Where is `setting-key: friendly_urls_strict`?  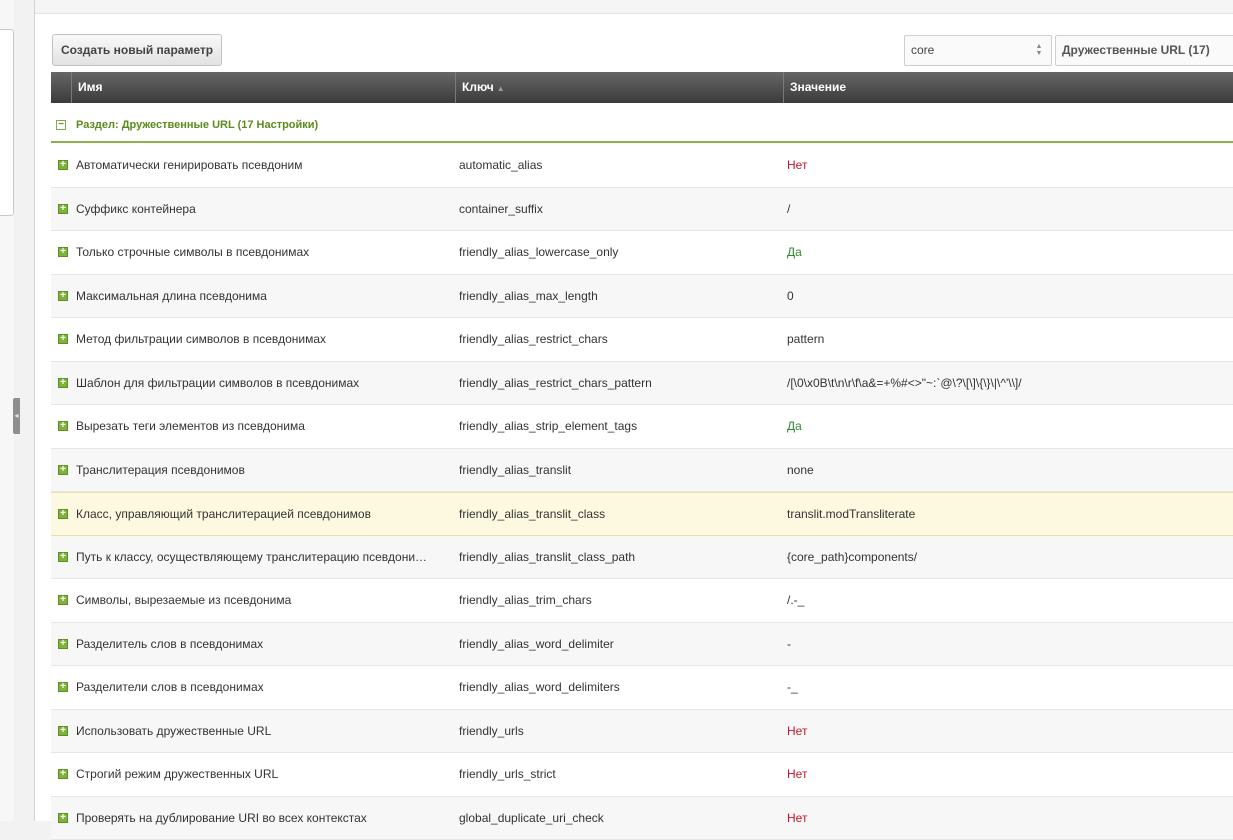 setting-key: friendly_urls_strict is located at coordinates (507, 774).